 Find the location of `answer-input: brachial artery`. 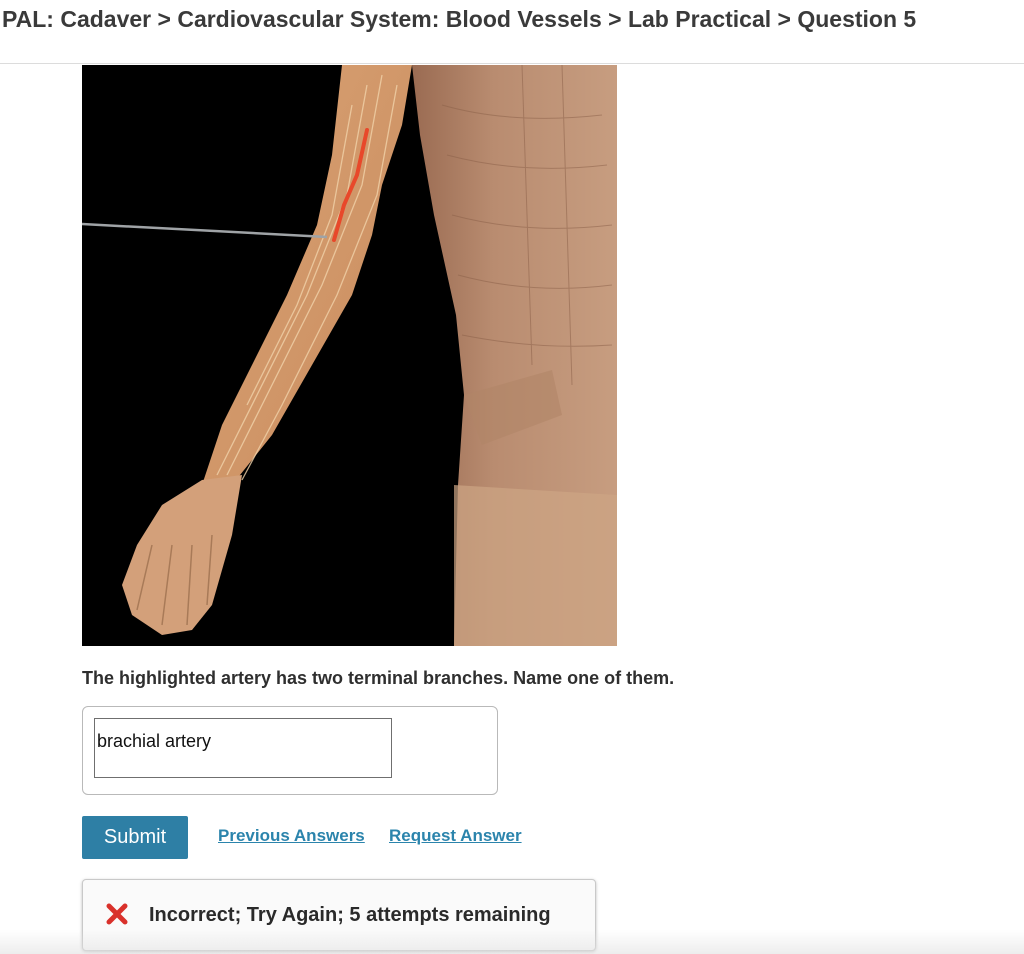

answer-input: brachial artery is located at coordinates (243, 748).